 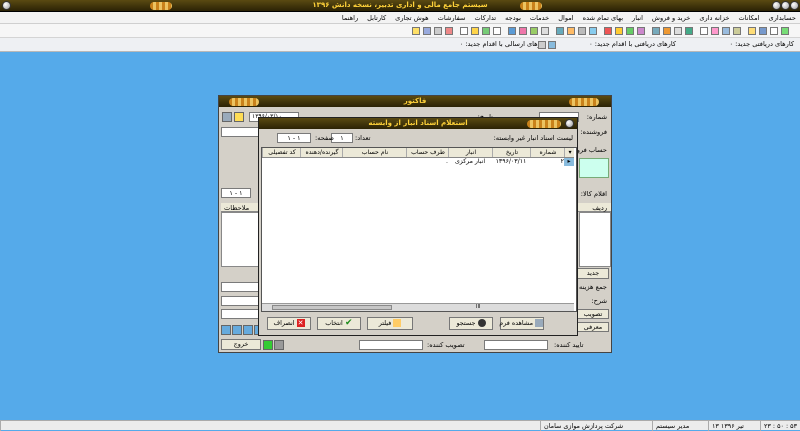 I want to click on new-button: جدید, so click(x=593, y=273).